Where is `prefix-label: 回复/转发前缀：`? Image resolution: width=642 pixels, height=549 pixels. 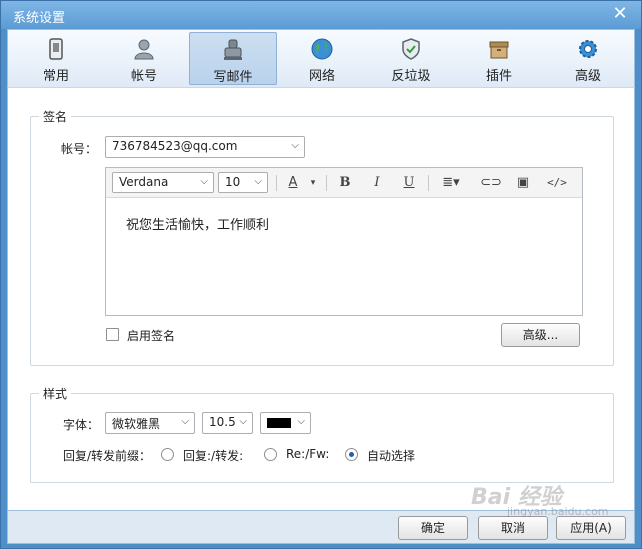
prefix-label: 回复/转发前缀： is located at coordinates (107, 456).